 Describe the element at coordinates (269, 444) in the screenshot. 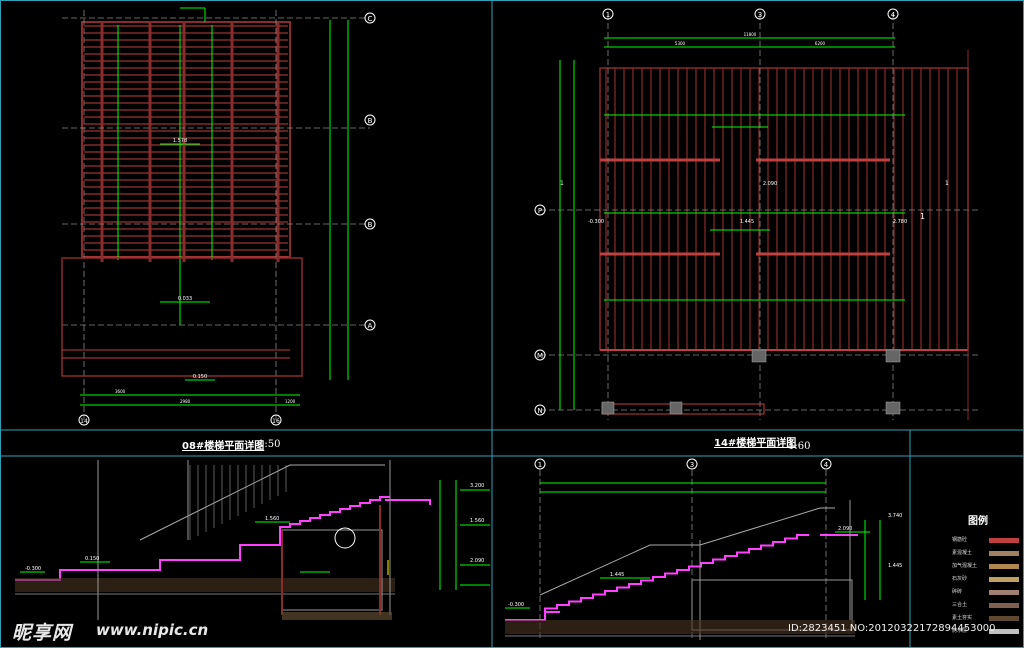

I see `plan-08-scale: 1:50` at that location.